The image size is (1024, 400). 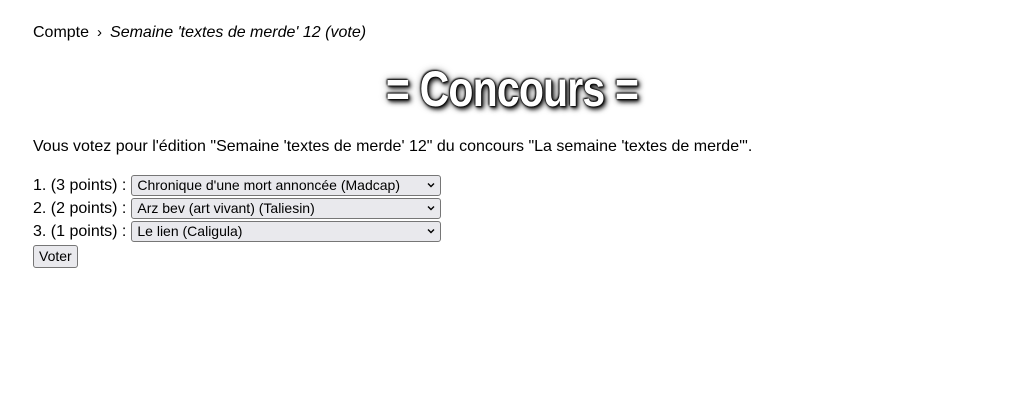 What do you see at coordinates (268, 185) in the screenshot?
I see `vote-select-value: Chronique d'une mort annoncée (Madcap)` at bounding box center [268, 185].